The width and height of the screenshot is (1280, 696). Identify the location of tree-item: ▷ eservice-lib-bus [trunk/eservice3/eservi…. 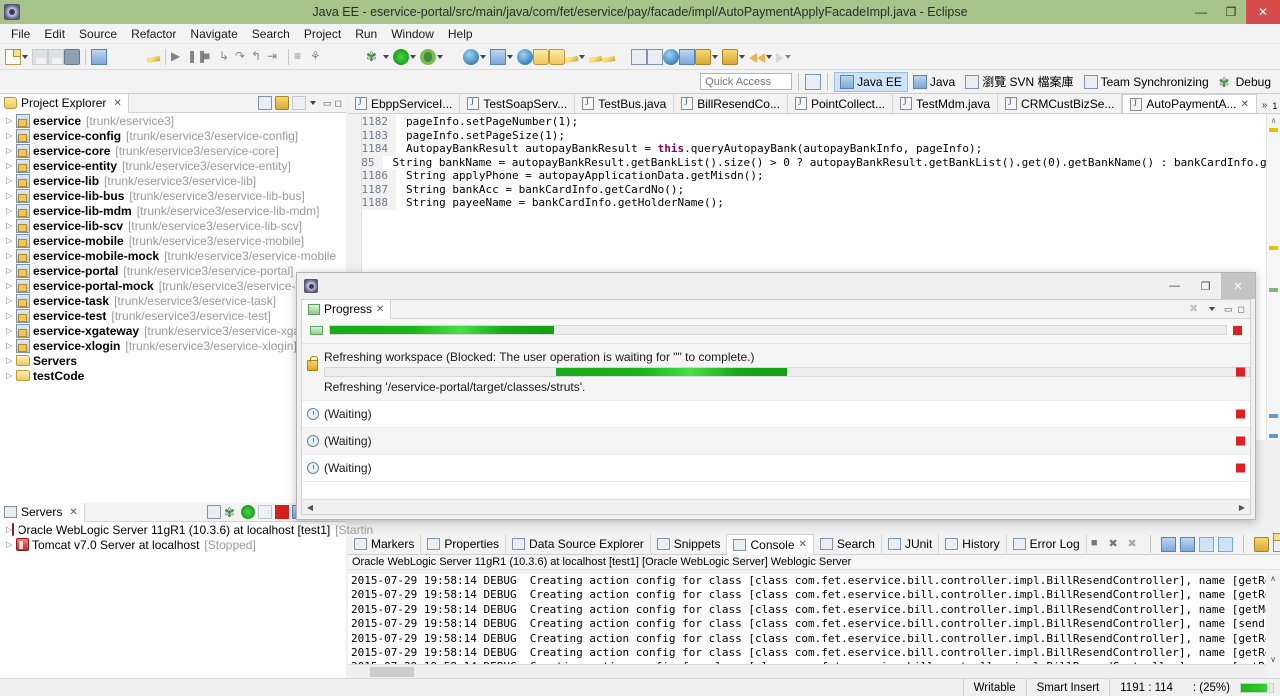
(173, 195).